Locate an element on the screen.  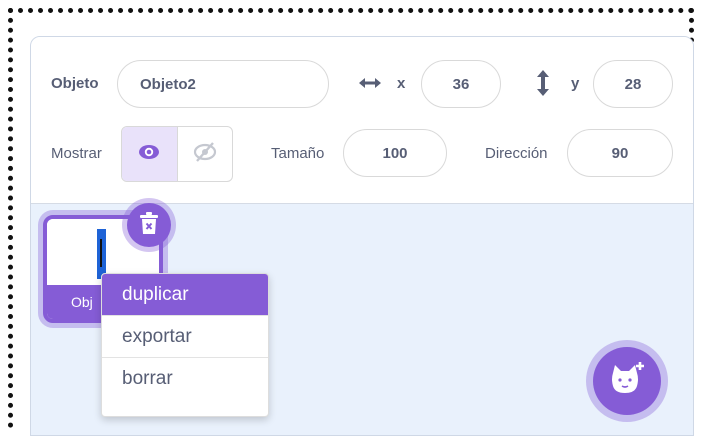
show-toggle is located at coordinates (177, 154).